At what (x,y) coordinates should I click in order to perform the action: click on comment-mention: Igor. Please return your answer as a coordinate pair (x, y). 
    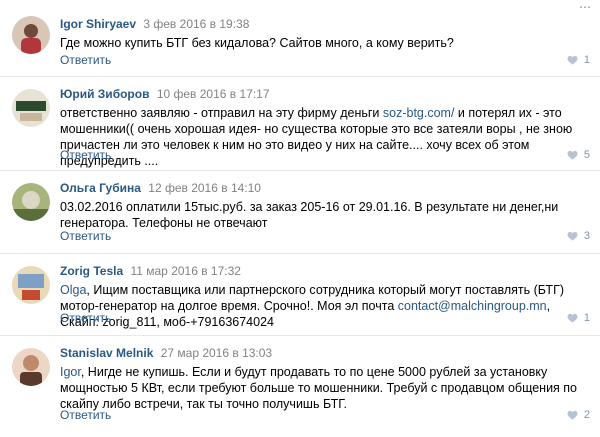
    Looking at the image, I should click on (70, 372).